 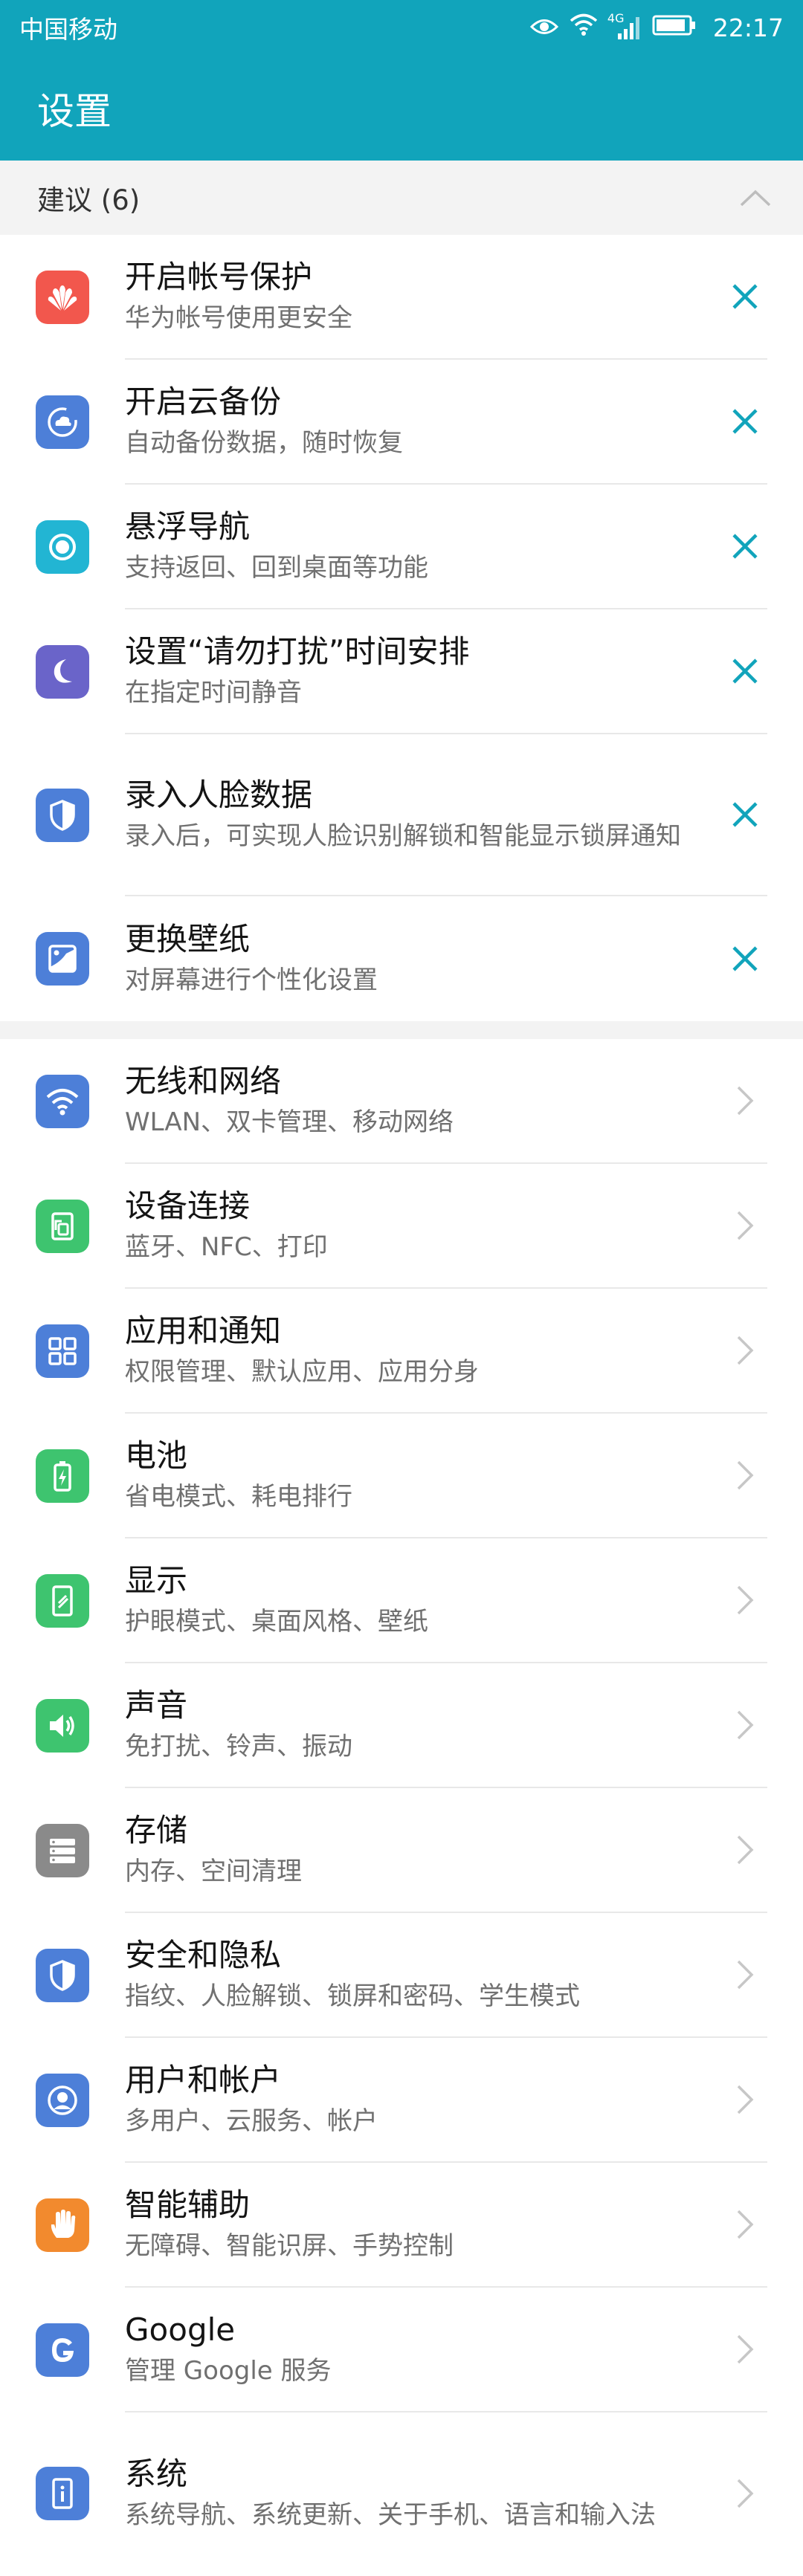 I want to click on settings-item-users: 用户和帐户 多用户、云服务、帐户, so click(x=401, y=2100).